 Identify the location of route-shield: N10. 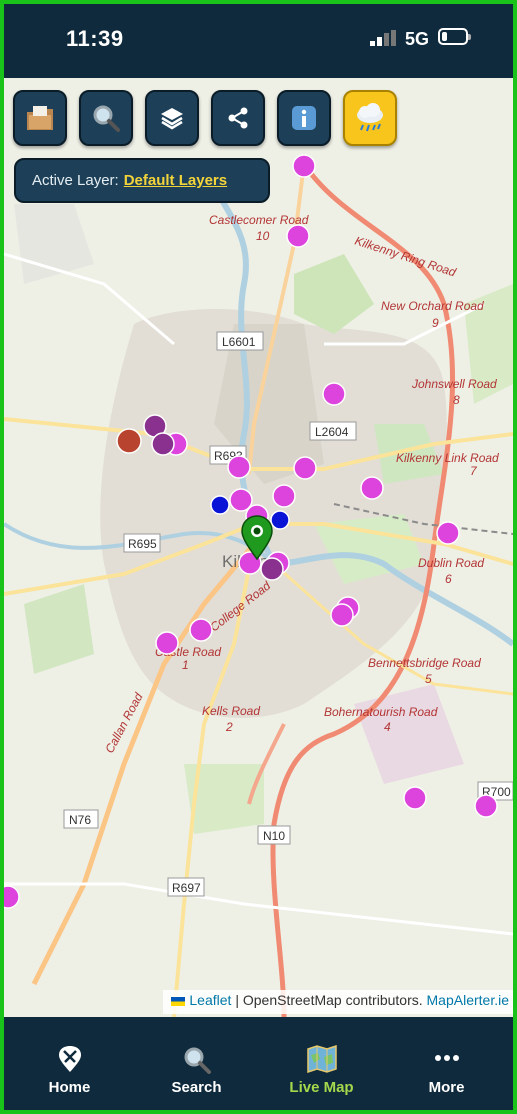
(274, 835).